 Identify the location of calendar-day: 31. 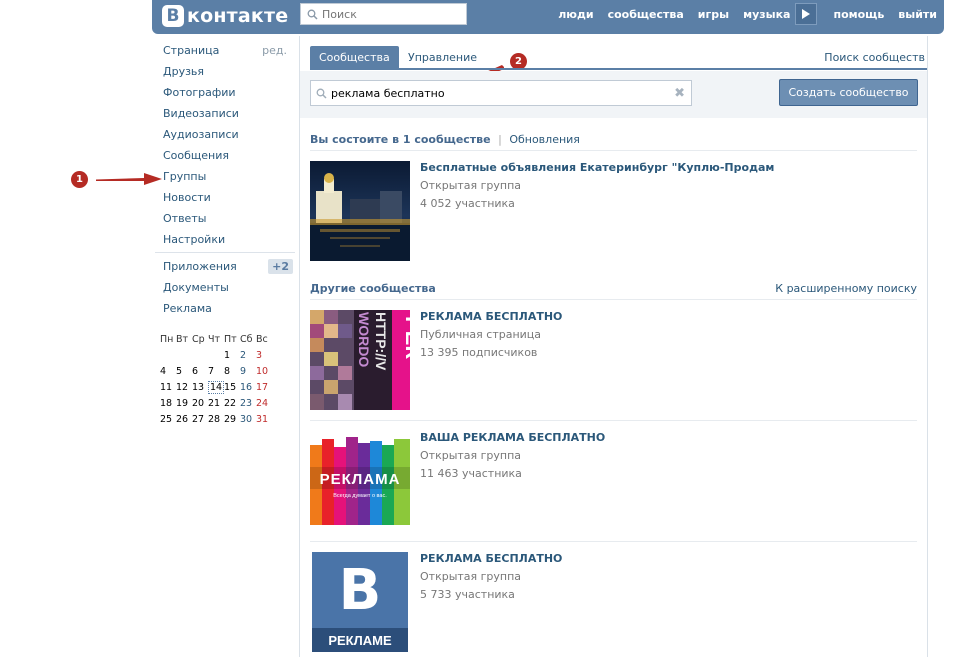
(264, 420).